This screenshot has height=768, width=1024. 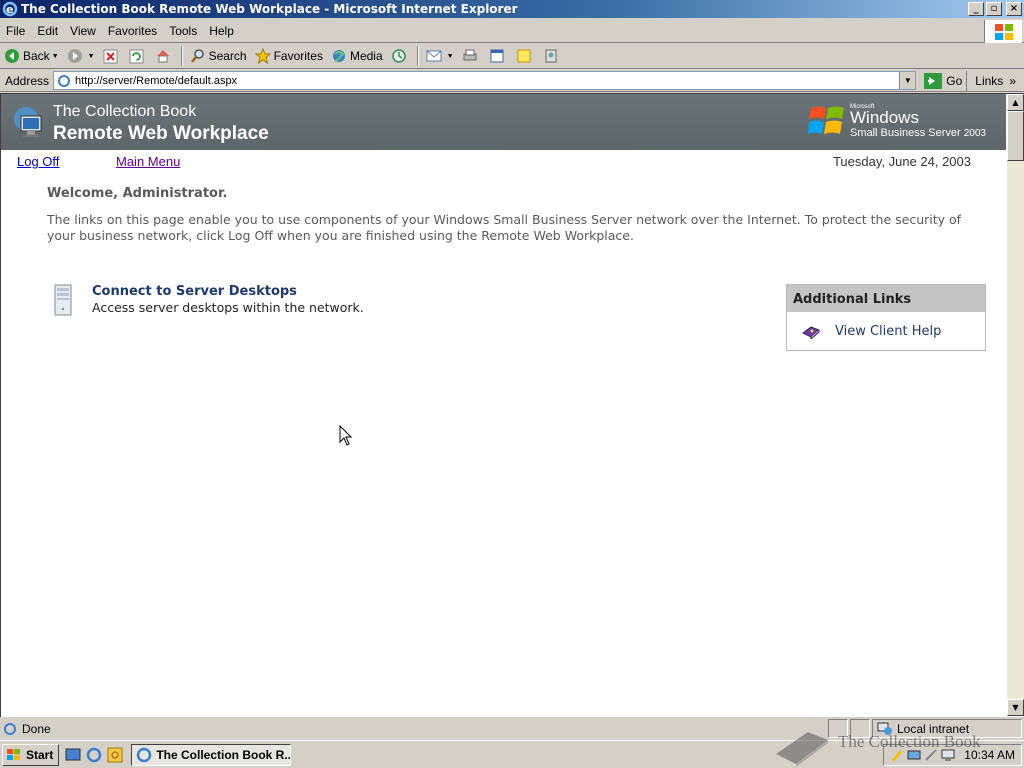 I want to click on toolbar-separator, so click(x=417, y=56).